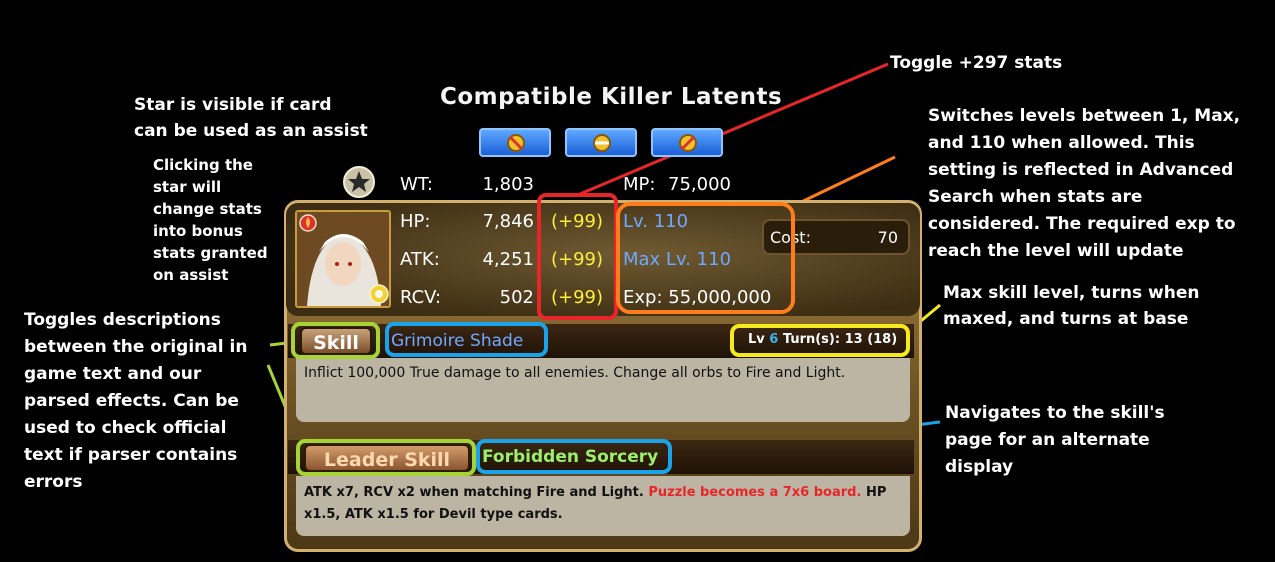 The height and width of the screenshot is (562, 1275). I want to click on leader-name-highlight, so click(574, 456).